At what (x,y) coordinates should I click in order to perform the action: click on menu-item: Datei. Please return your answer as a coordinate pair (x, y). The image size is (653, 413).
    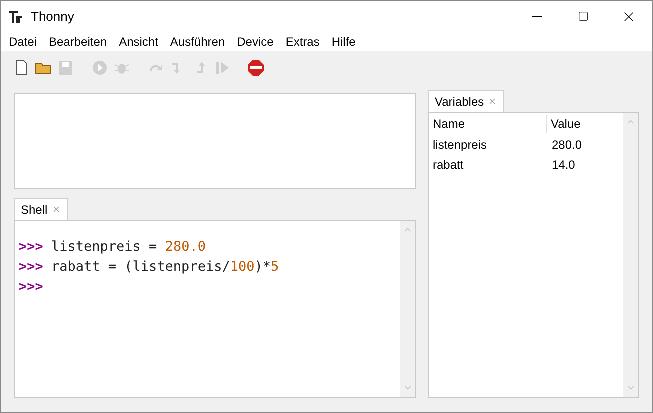
    Looking at the image, I should click on (23, 41).